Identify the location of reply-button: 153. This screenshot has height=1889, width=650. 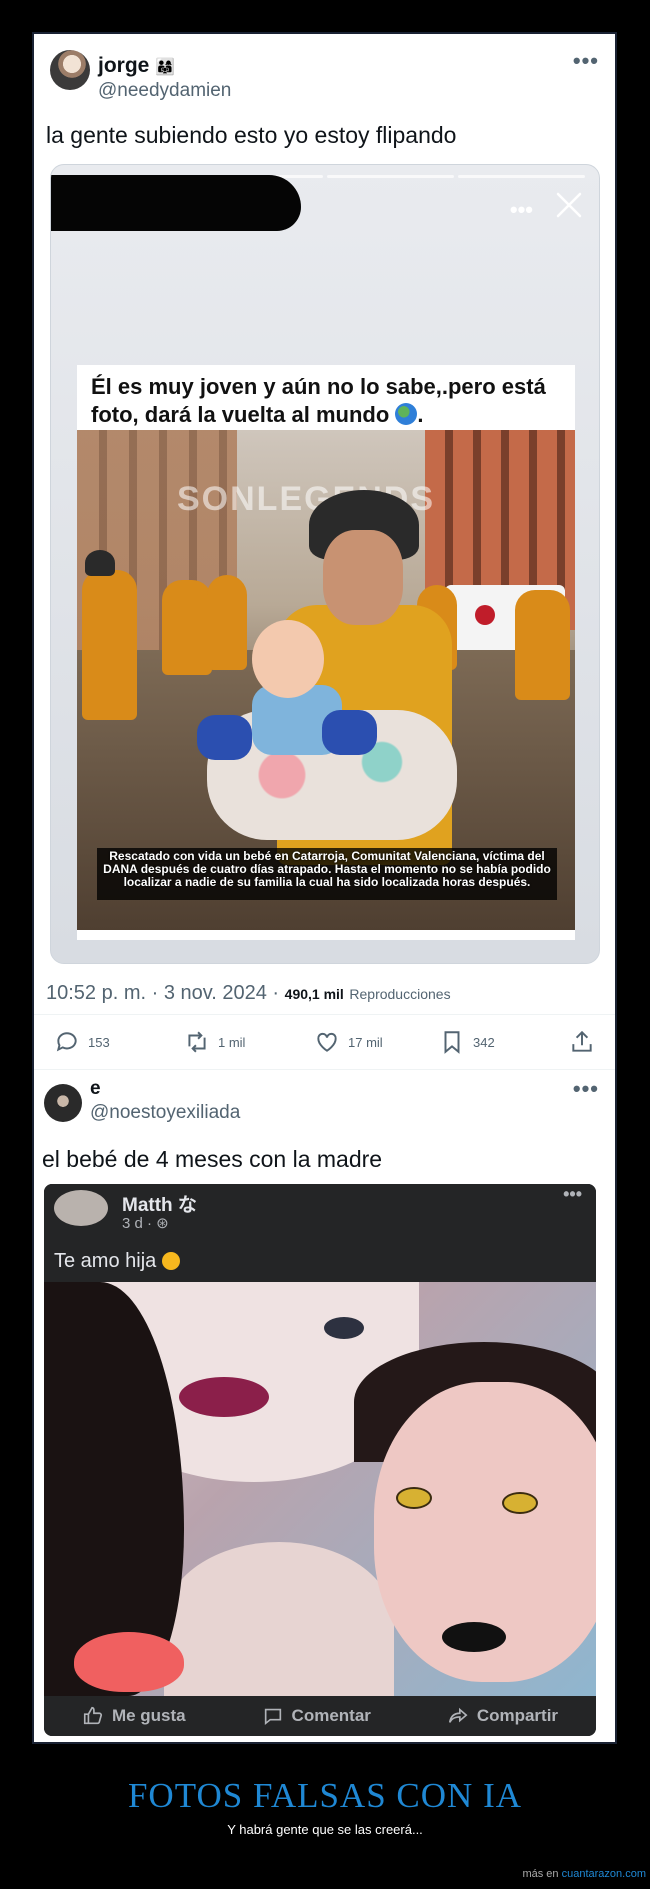
(82, 1042).